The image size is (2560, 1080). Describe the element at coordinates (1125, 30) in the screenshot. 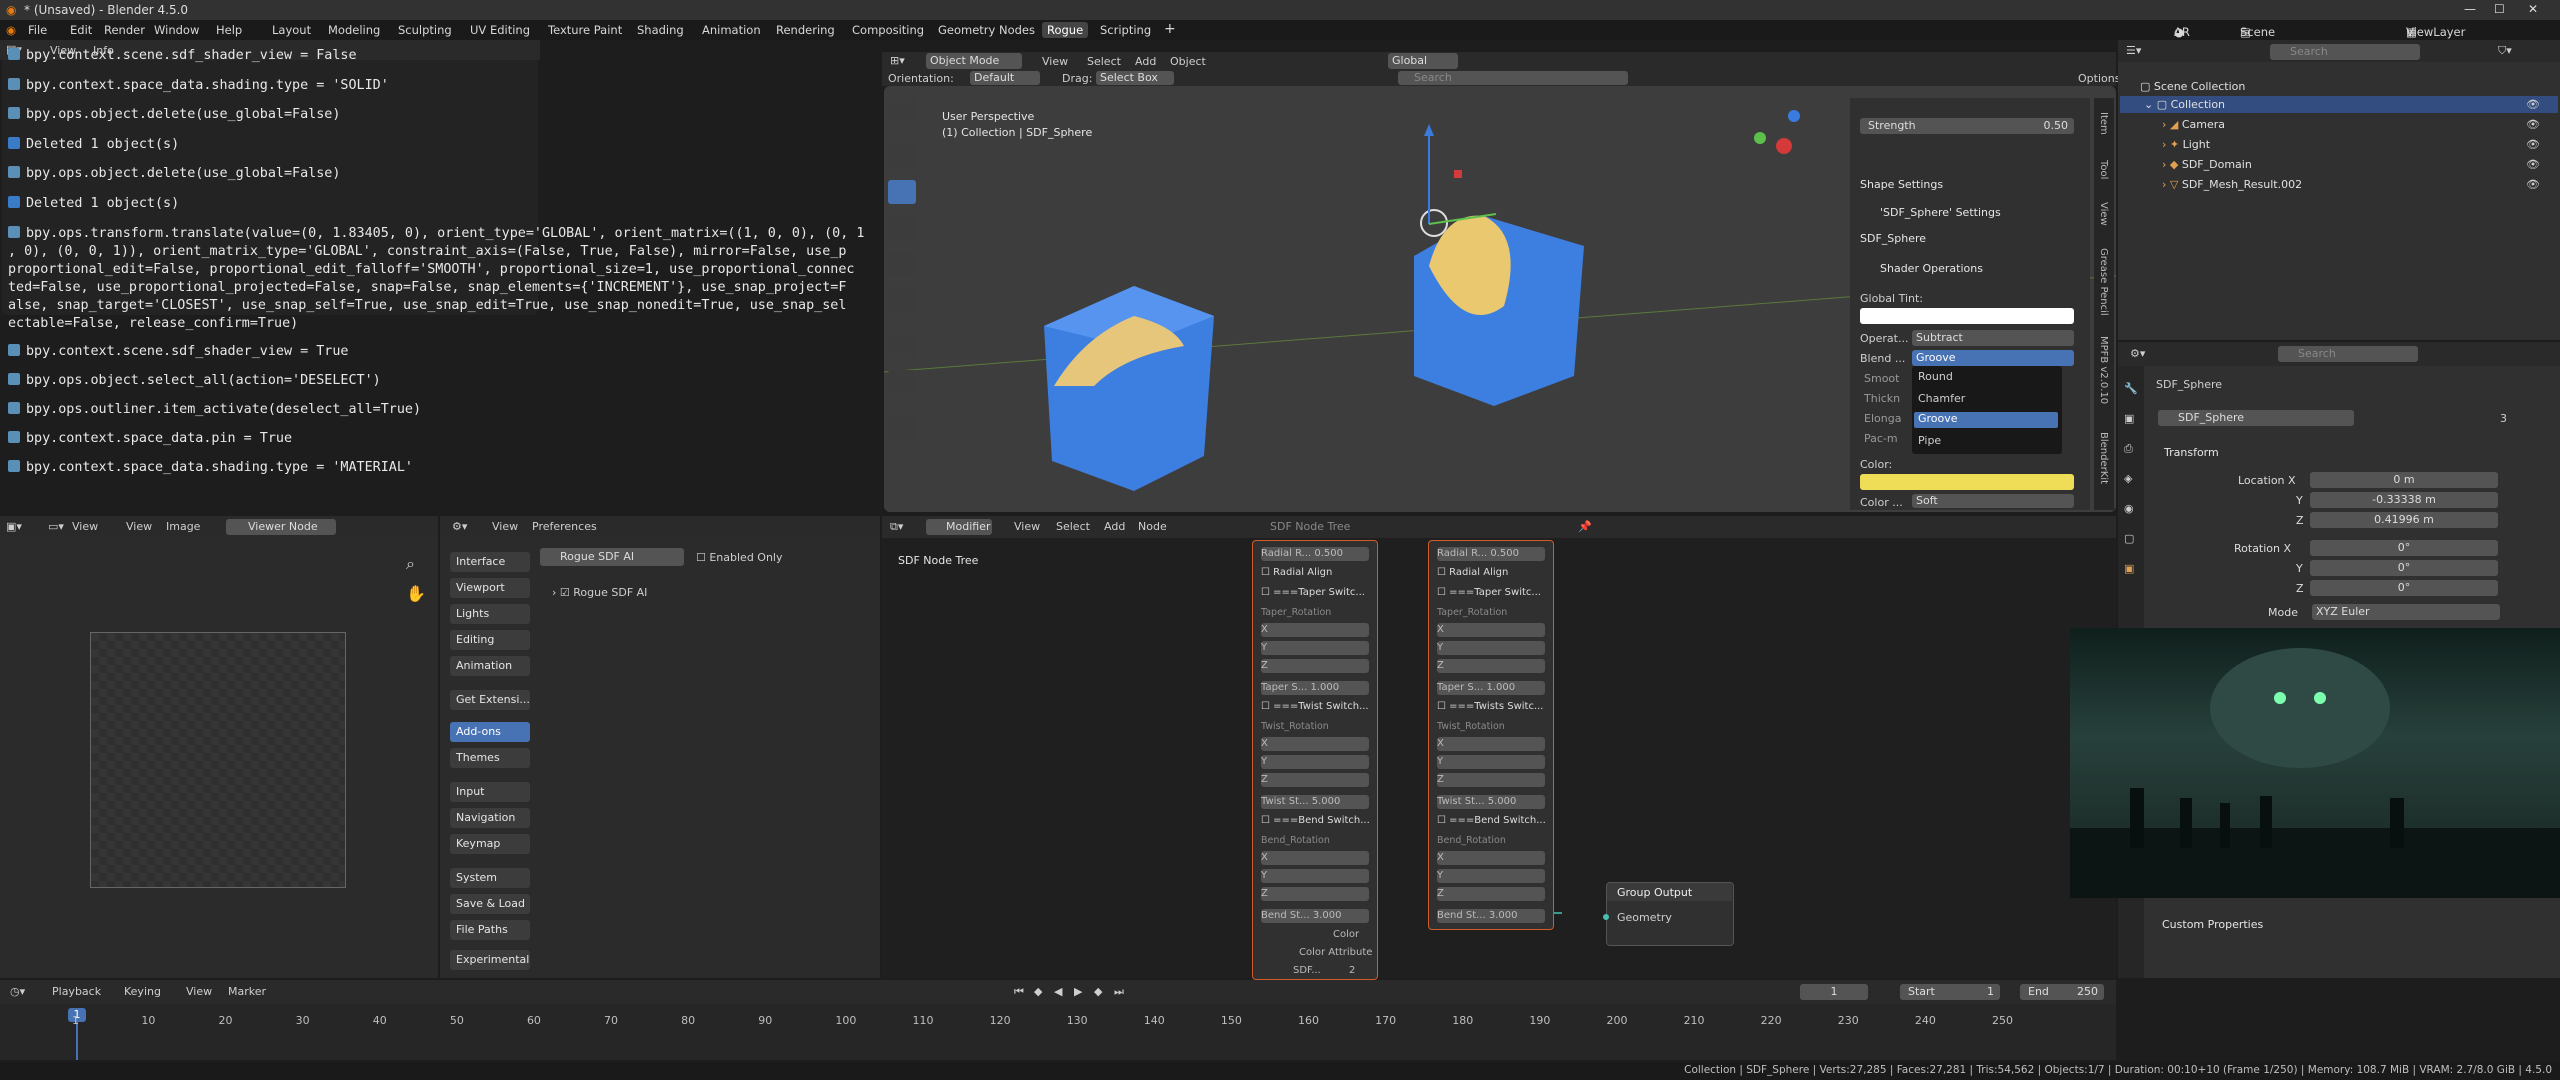

I see `workspace-scripting: Scripting` at that location.